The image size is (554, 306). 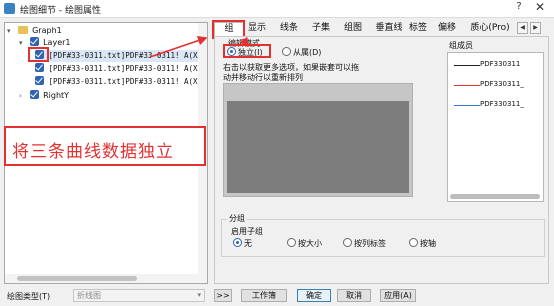 What do you see at coordinates (522, 28) in the screenshot?
I see `tab-scroll-left: ◀` at bounding box center [522, 28].